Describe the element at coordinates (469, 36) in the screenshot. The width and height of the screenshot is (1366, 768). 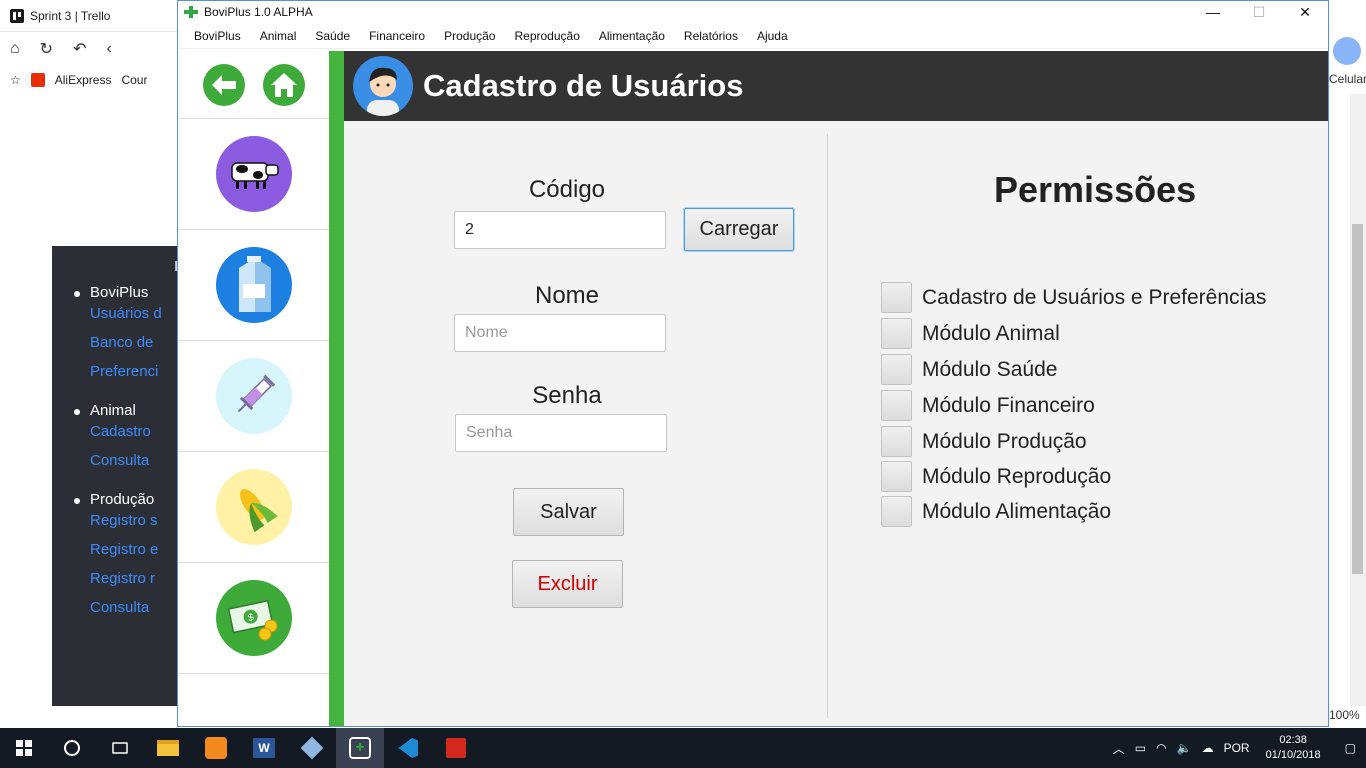
I see `menu-producao: Produção` at that location.